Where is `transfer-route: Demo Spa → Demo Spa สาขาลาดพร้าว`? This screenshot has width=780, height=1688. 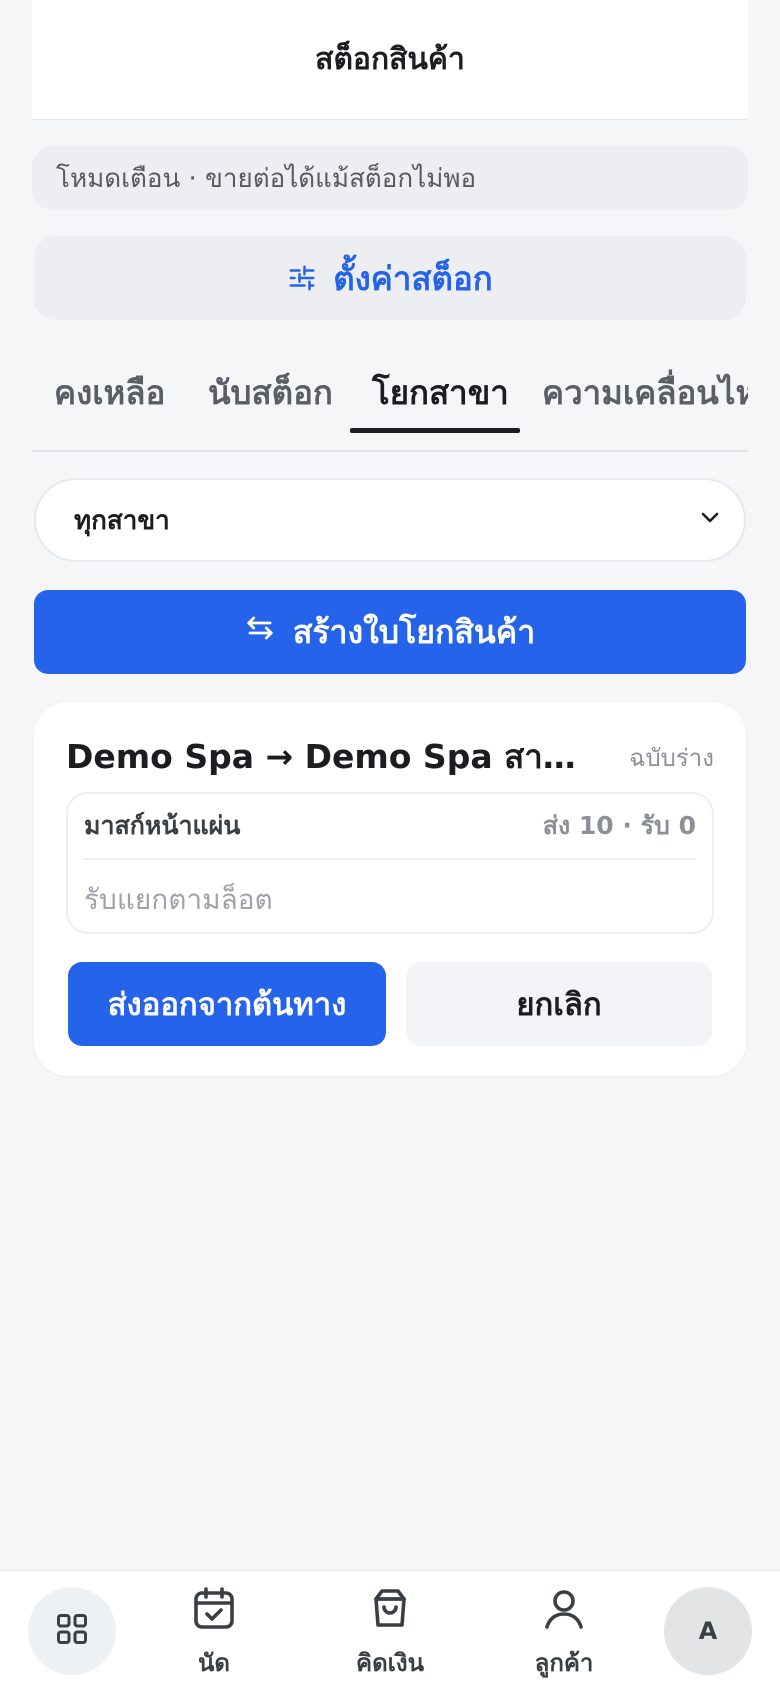 transfer-route: Demo Spa → Demo Spa สาขาลาดพร้าว is located at coordinates (331, 756).